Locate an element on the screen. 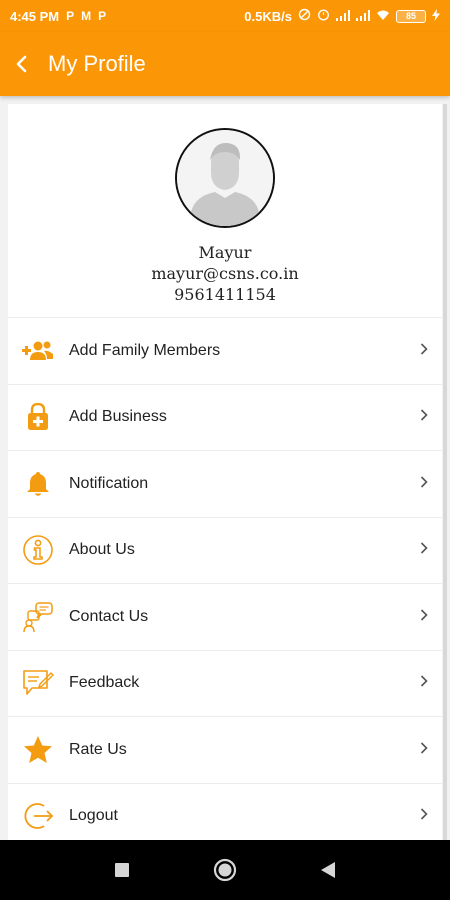 This screenshot has width=450, height=900. home-button is located at coordinates (225, 870).